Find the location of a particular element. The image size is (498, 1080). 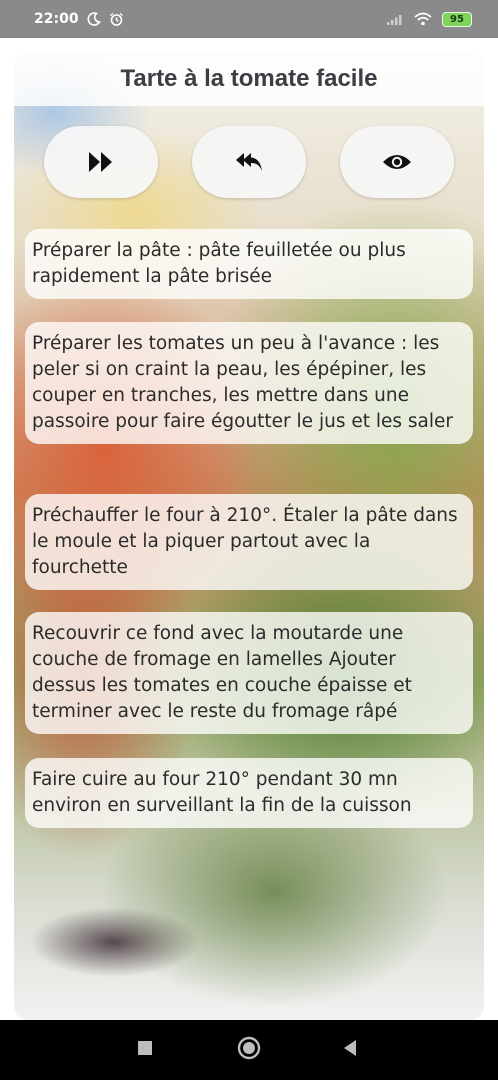

recents-icon is located at coordinates (145, 1050).